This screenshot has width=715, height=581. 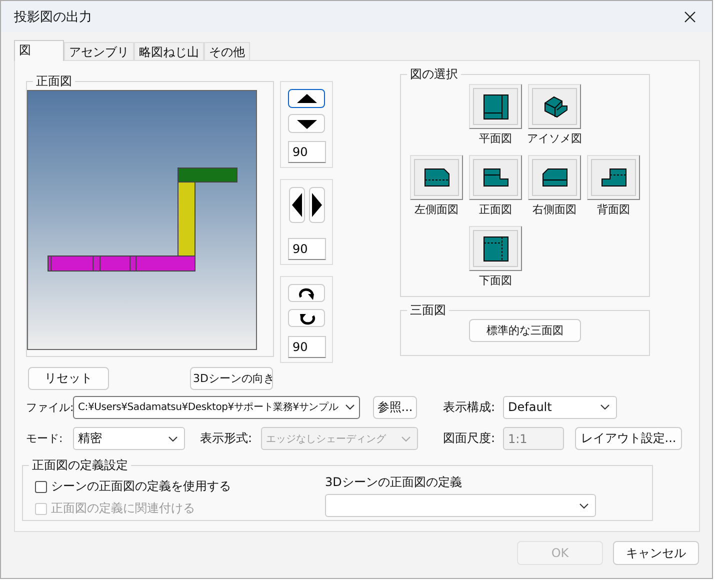 I want to click on checkbox-label: 正面図の定義に関連付ける, so click(x=123, y=508).